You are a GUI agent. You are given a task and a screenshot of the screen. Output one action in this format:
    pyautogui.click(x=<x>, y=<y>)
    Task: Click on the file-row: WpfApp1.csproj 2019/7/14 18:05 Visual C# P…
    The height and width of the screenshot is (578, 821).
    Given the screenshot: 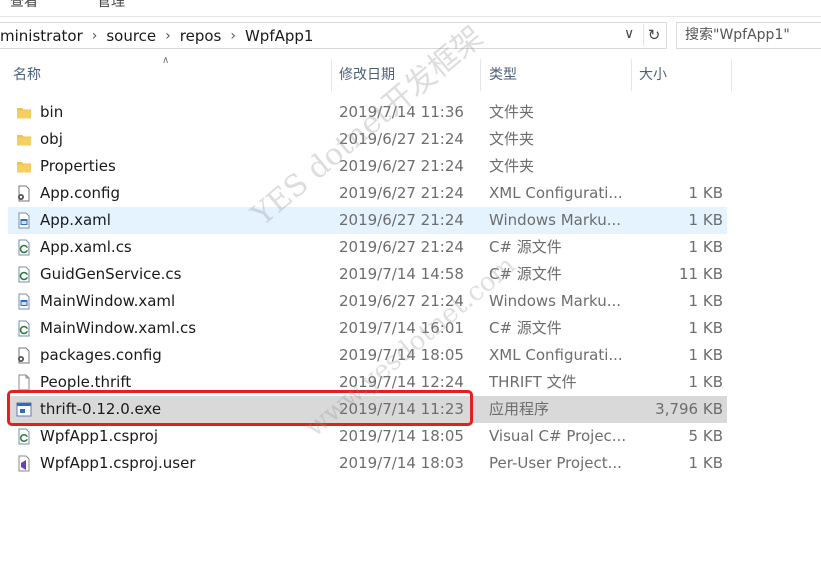 What is the action you would take?
    pyautogui.click(x=367, y=436)
    